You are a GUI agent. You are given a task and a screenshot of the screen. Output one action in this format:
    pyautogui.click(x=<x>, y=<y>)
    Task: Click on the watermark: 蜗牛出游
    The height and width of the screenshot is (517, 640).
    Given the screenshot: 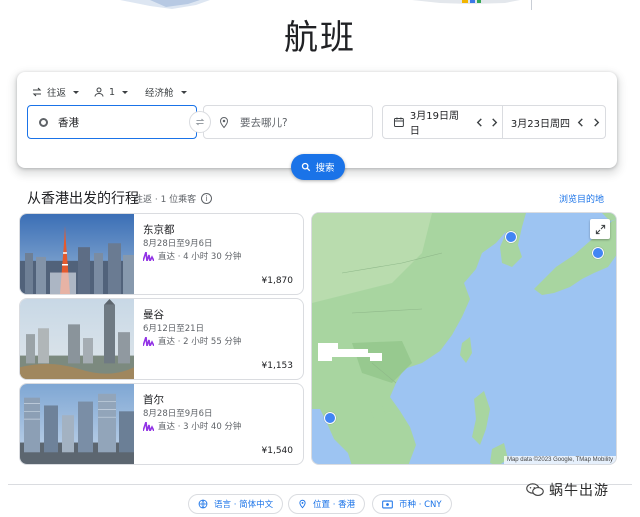 What is the action you would take?
    pyautogui.click(x=567, y=490)
    